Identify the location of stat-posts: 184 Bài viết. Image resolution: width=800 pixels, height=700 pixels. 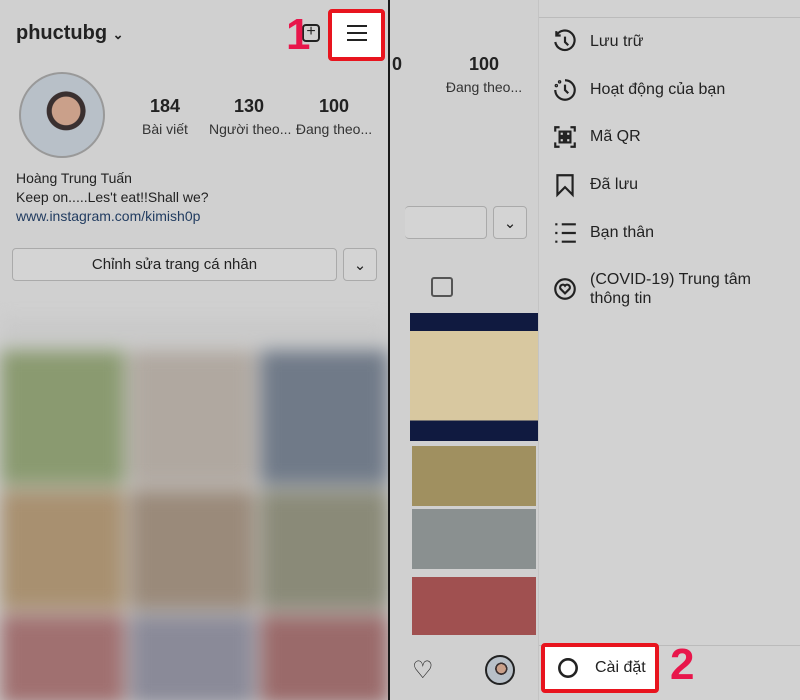
(165, 116).